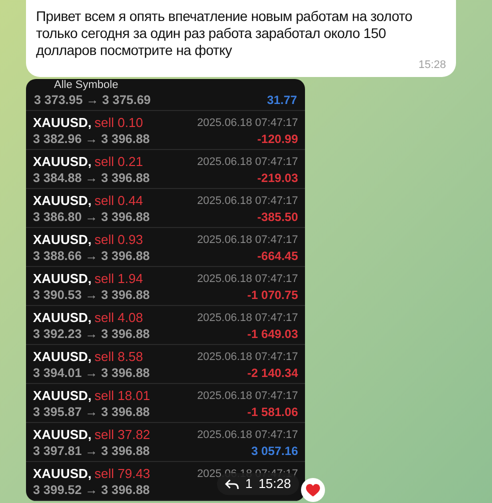 The height and width of the screenshot is (503, 492). I want to click on price-range: 3 399.52 → 3 396.88, so click(91, 490).